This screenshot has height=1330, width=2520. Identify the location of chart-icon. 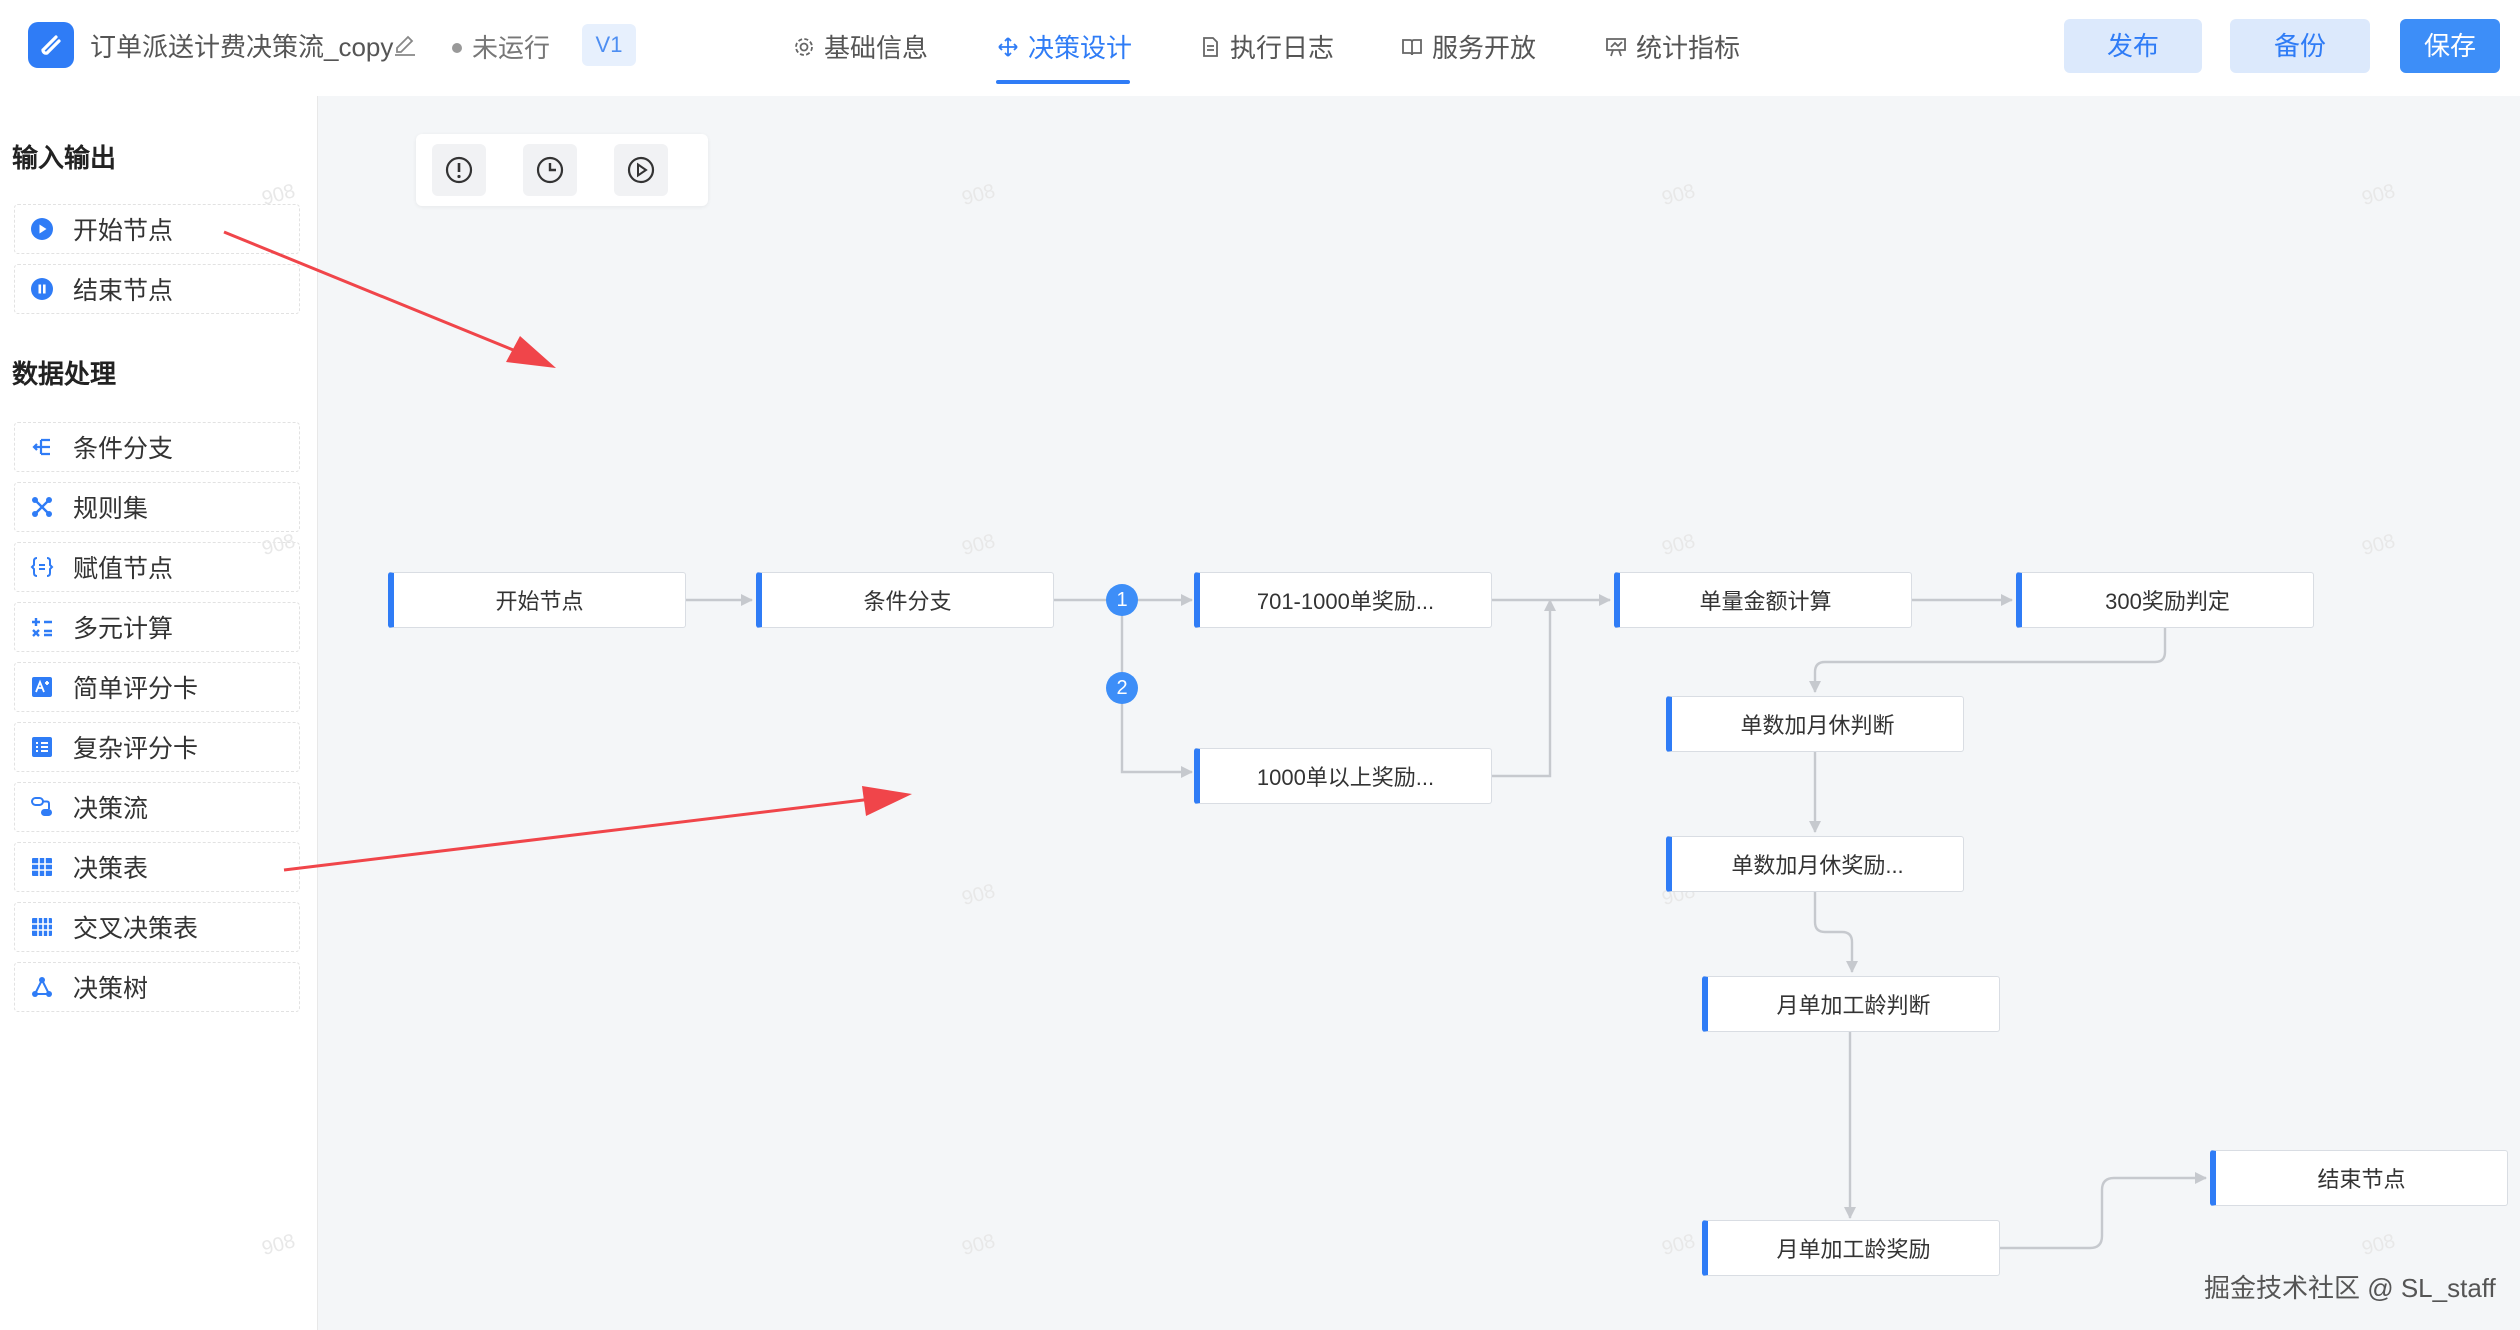
(1616, 46).